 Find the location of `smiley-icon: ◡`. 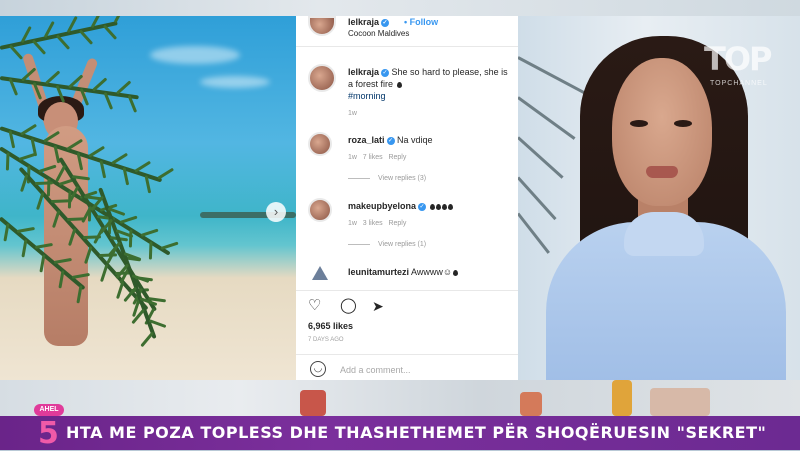

smiley-icon: ◡ is located at coordinates (318, 369).